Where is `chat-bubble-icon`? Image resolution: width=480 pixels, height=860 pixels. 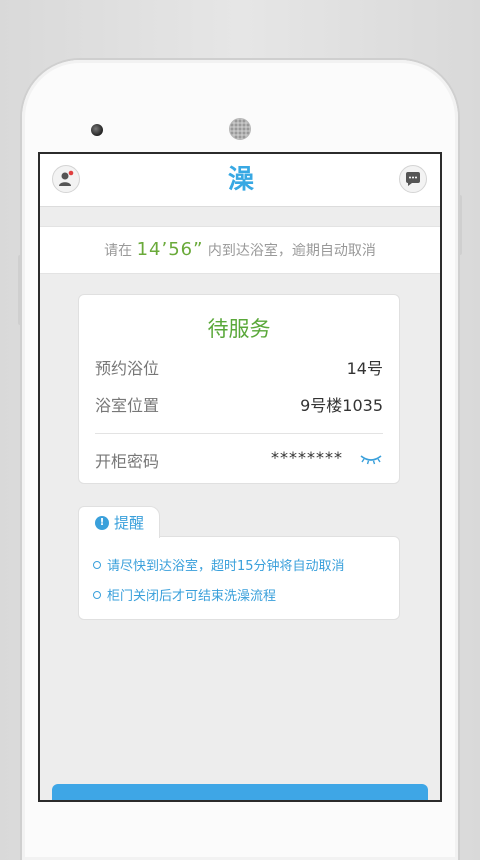
chat-bubble-icon is located at coordinates (413, 179).